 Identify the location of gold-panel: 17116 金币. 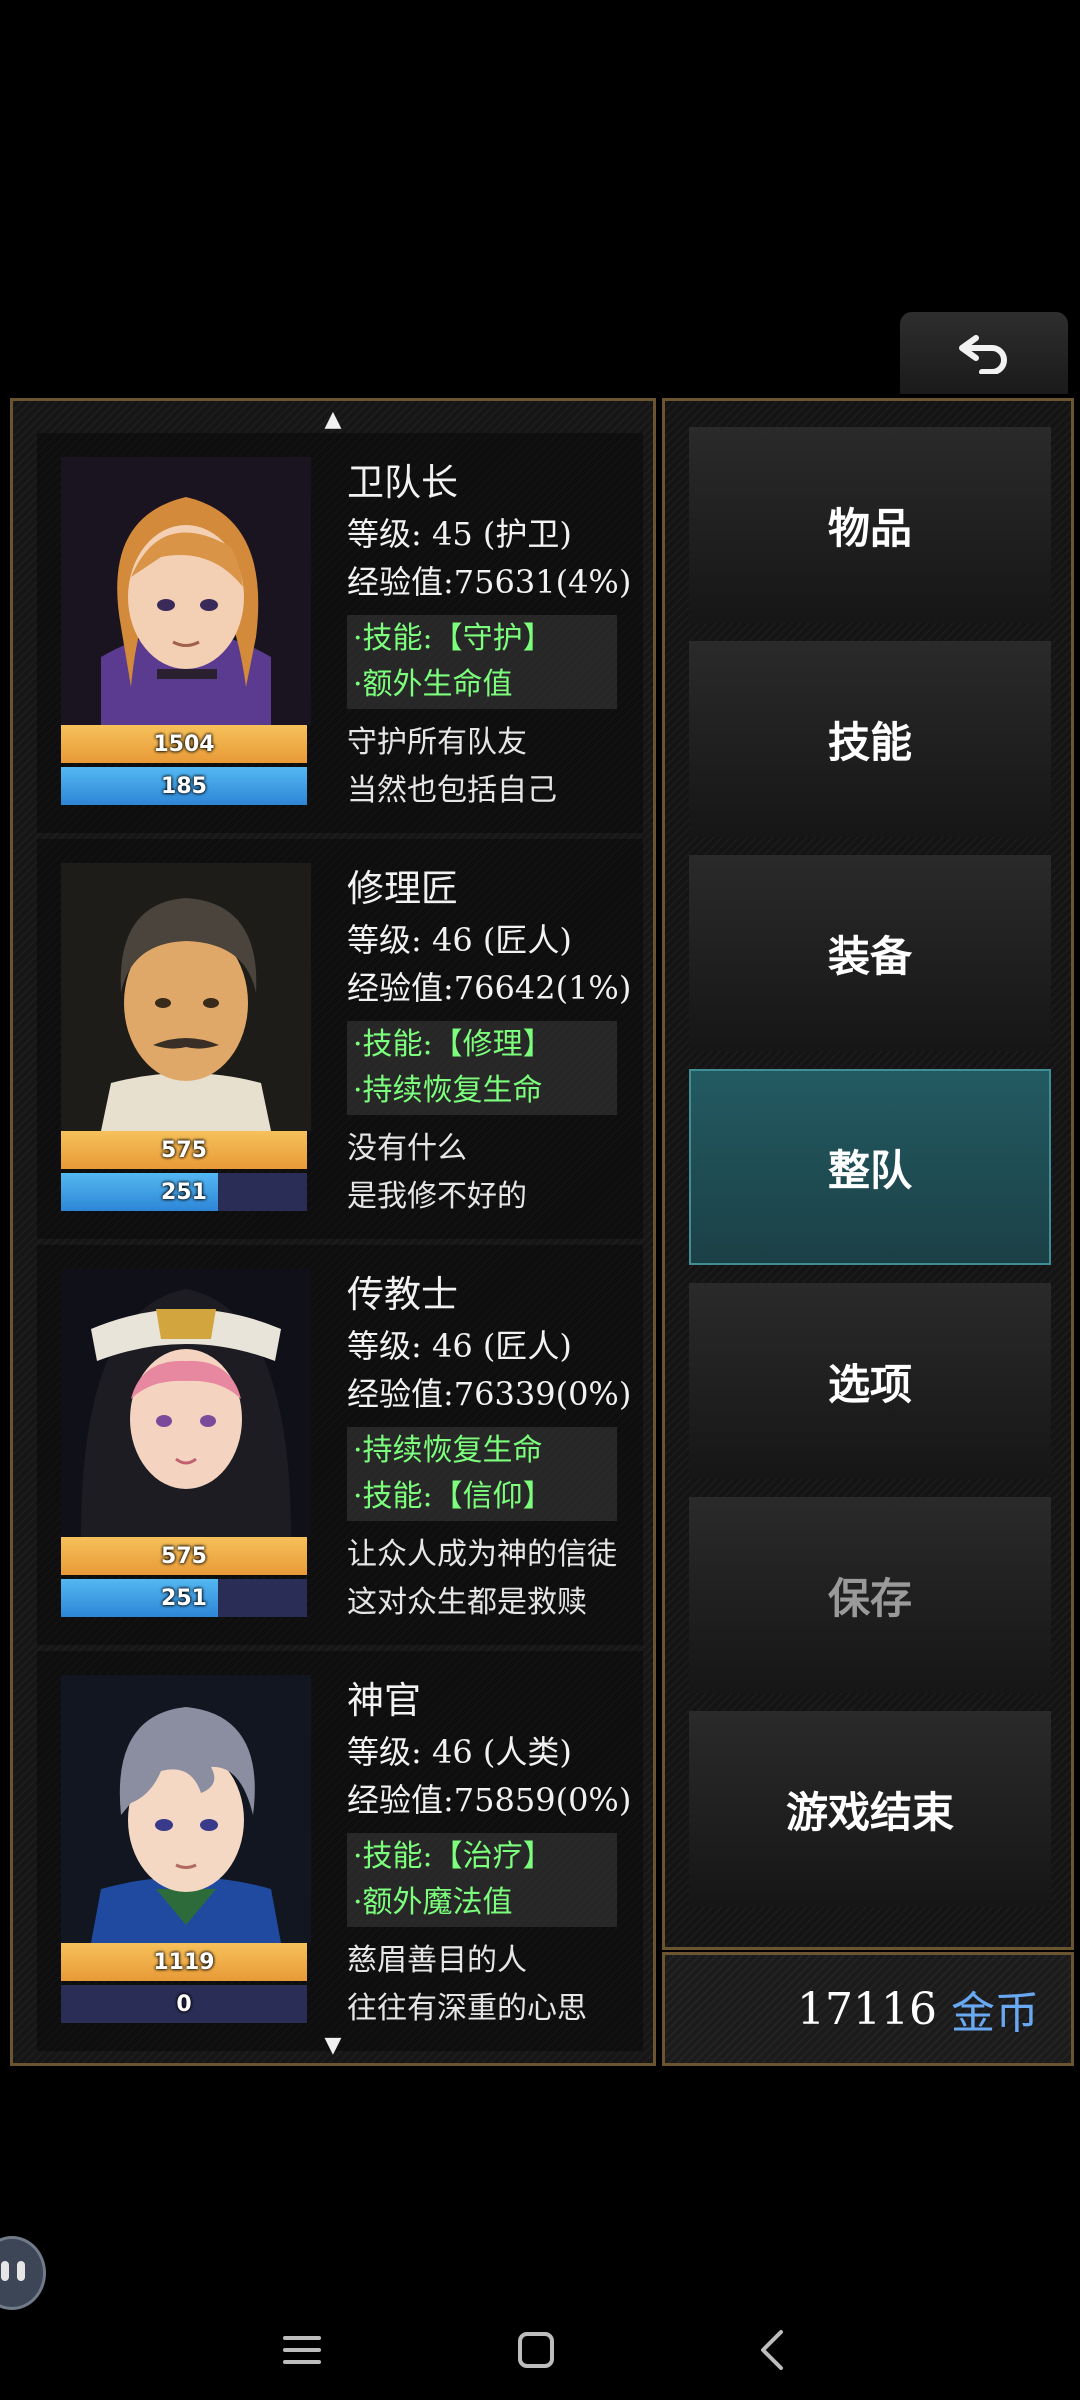
(868, 2009).